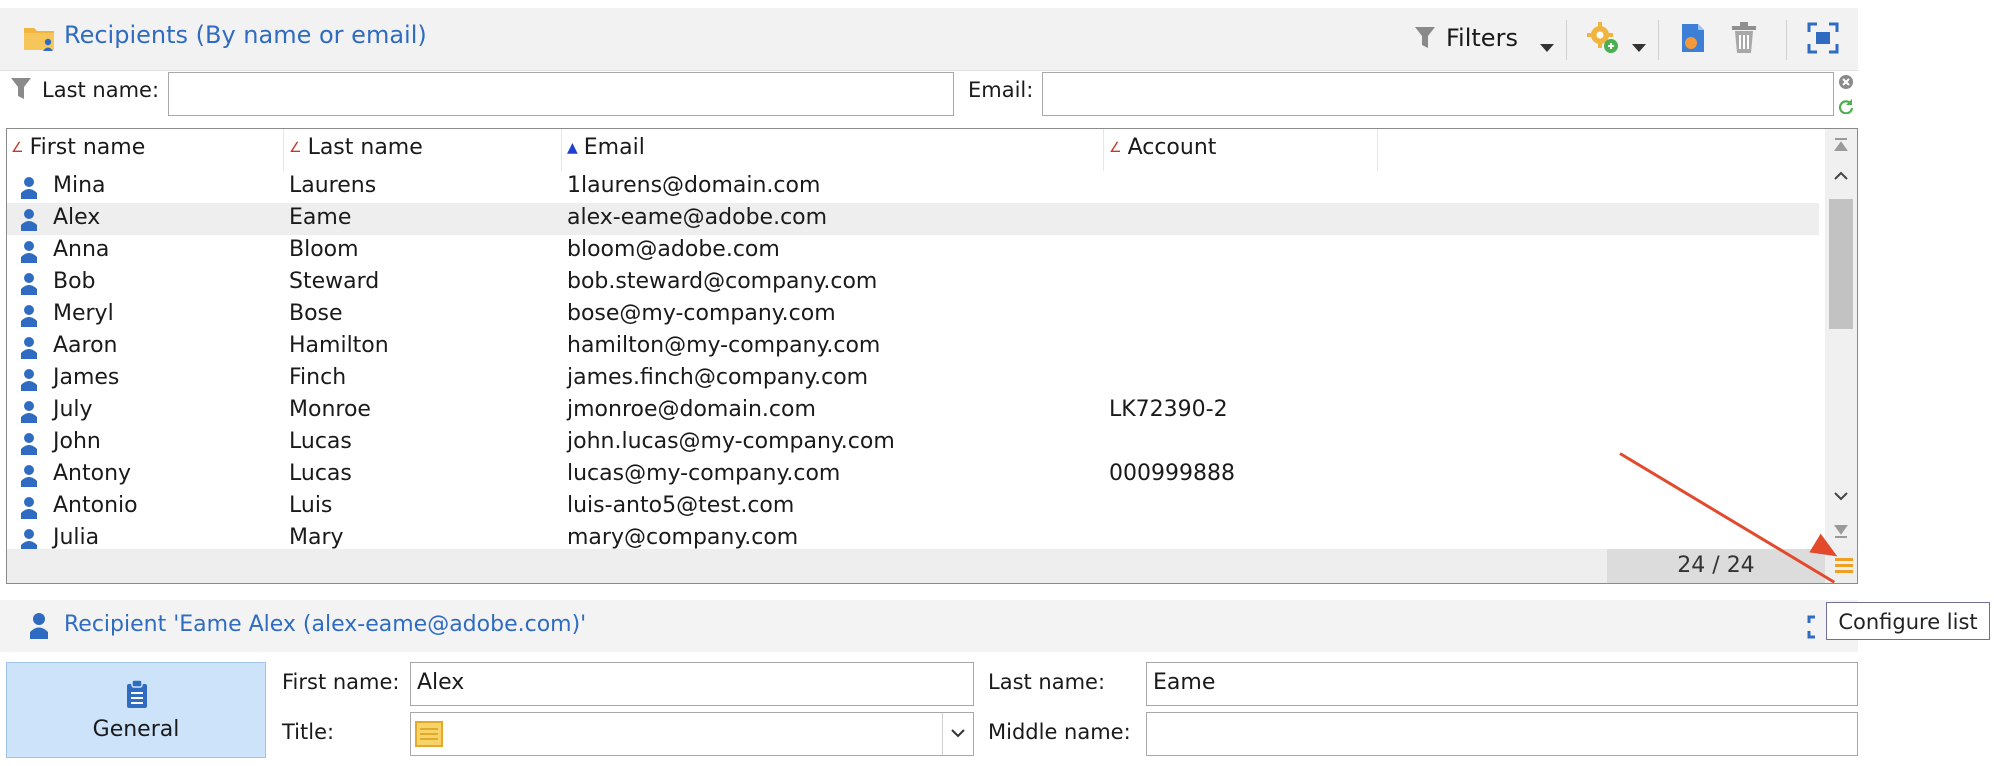 The width and height of the screenshot is (1994, 766). Describe the element at coordinates (1502, 734) in the screenshot. I see `middle-name-field` at that location.